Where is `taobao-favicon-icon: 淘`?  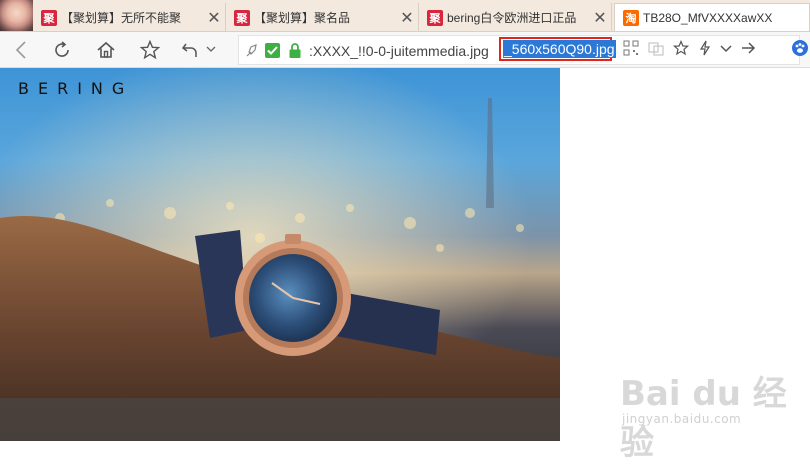
taobao-favicon-icon: 淘 is located at coordinates (631, 18).